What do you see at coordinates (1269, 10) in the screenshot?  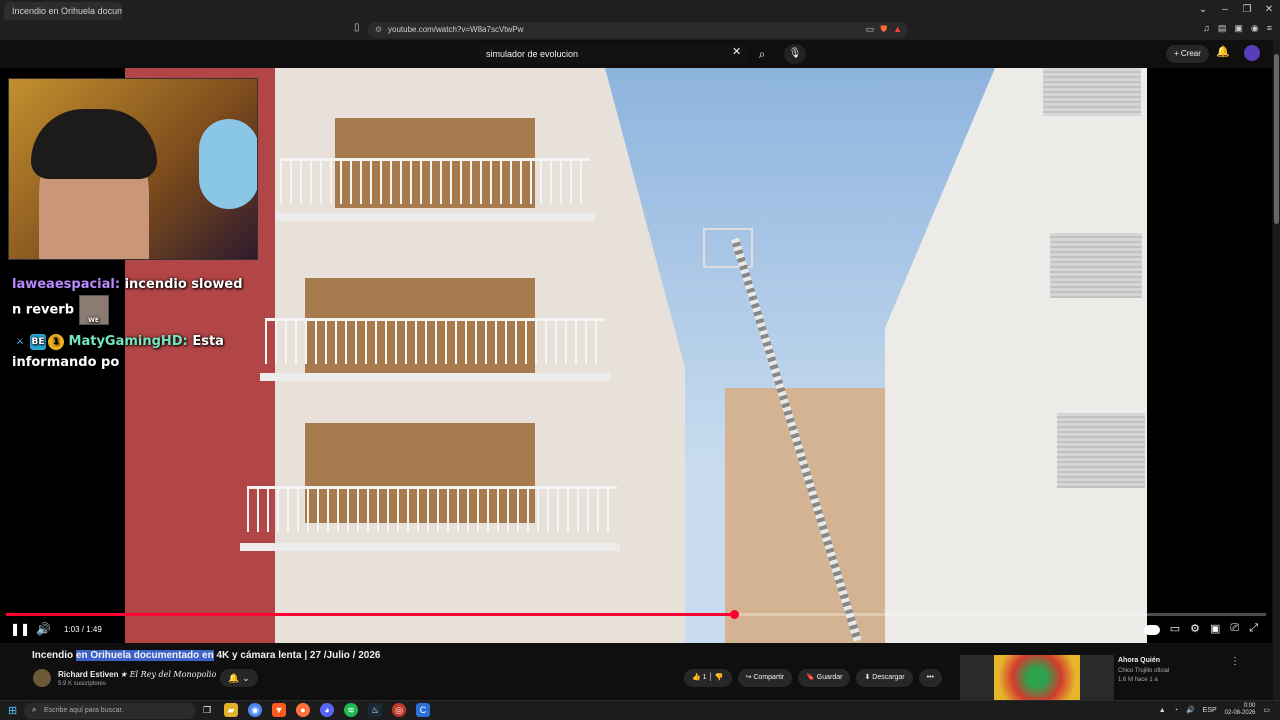 I see `close-window-button: ✕` at bounding box center [1269, 10].